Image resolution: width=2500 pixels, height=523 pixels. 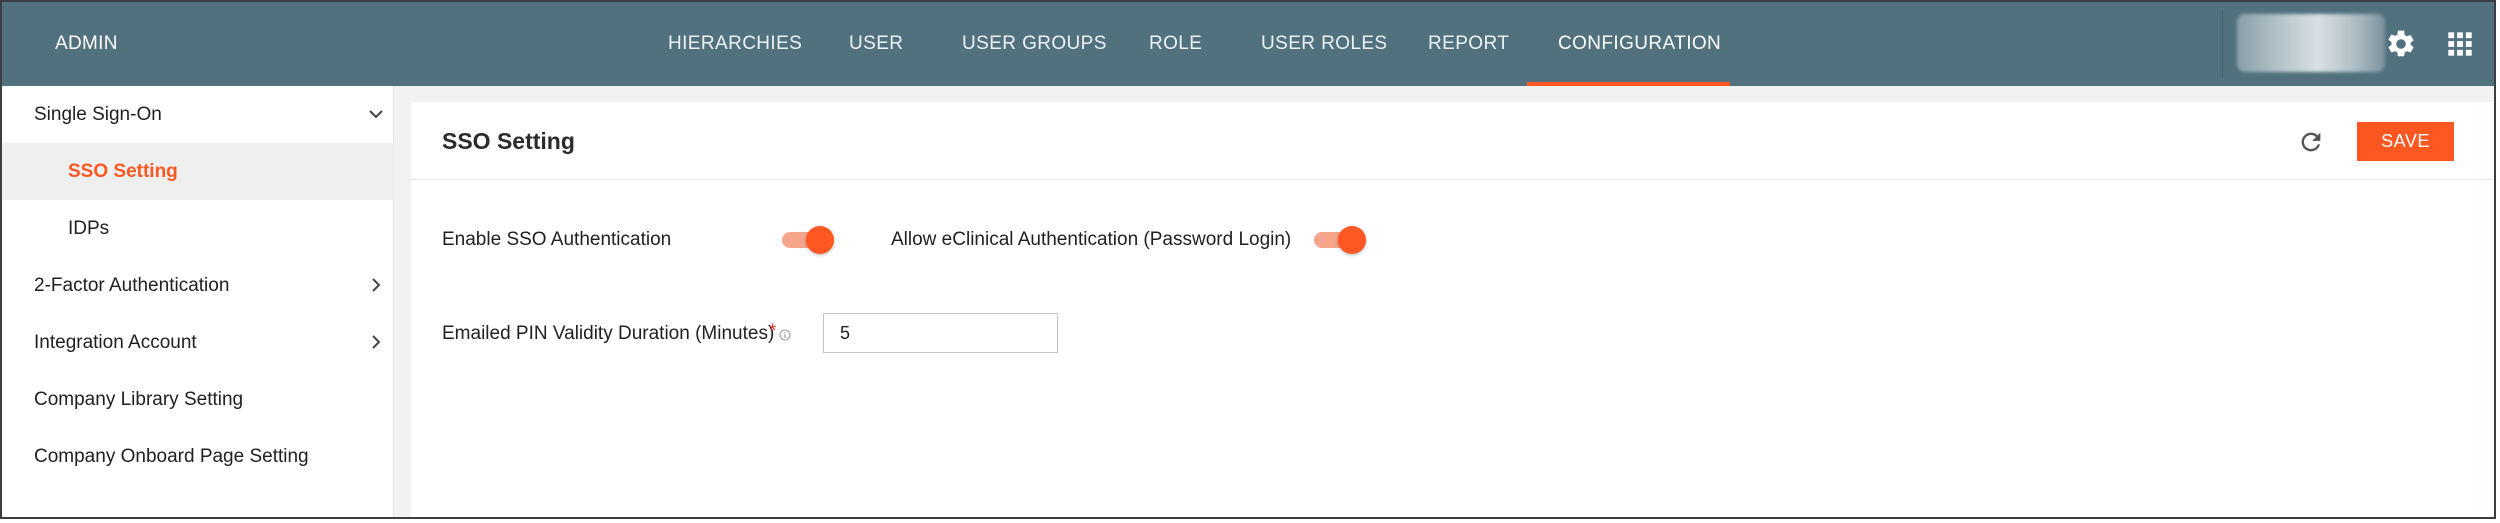 What do you see at coordinates (557, 239) in the screenshot?
I see `enable-sso-label: Enable SSO Authentication` at bounding box center [557, 239].